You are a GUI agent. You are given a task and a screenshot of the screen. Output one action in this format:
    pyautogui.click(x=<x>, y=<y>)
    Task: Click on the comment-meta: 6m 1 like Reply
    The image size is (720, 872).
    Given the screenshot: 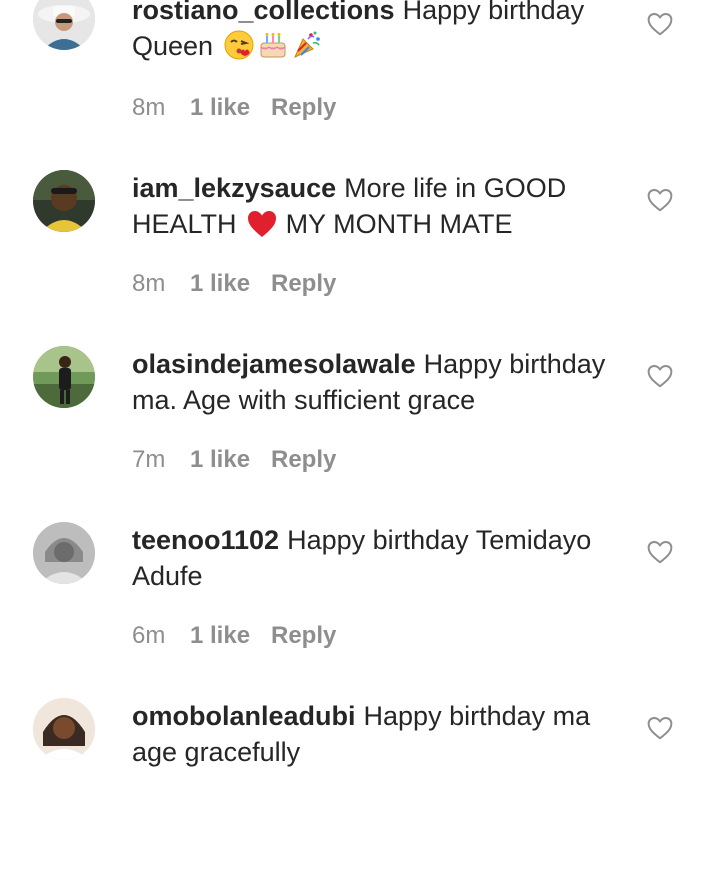 What is the action you would take?
    pyautogui.click(x=234, y=636)
    